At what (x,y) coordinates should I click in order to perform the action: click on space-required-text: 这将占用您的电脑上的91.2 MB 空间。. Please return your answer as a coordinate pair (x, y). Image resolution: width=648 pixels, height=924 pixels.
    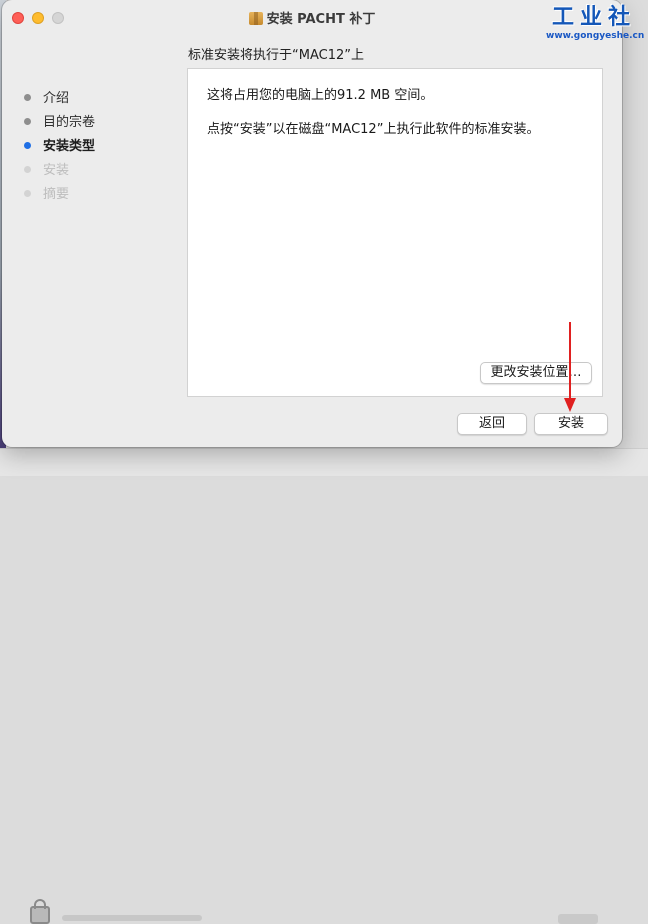
    Looking at the image, I should click on (320, 95).